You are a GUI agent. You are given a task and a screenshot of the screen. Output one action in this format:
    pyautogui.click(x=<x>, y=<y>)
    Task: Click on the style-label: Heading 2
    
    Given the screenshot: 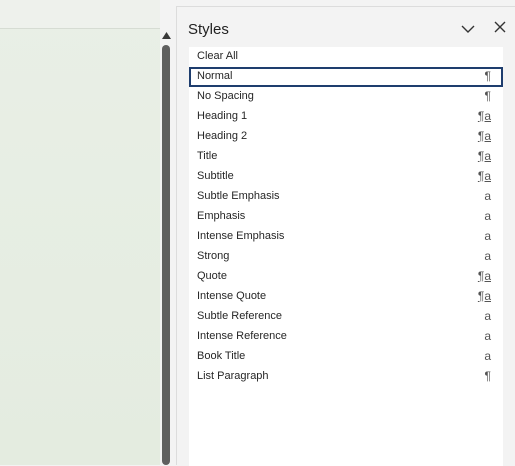 What is the action you would take?
    pyautogui.click(x=222, y=136)
    